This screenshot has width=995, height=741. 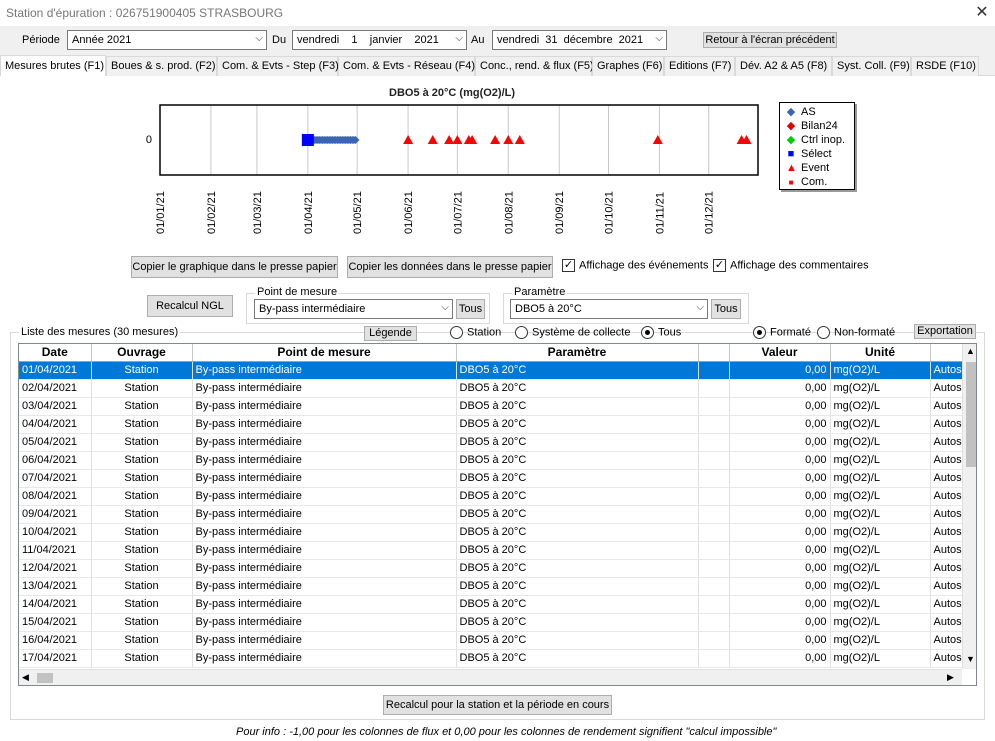 I want to click on column-header: Date, so click(x=55, y=353).